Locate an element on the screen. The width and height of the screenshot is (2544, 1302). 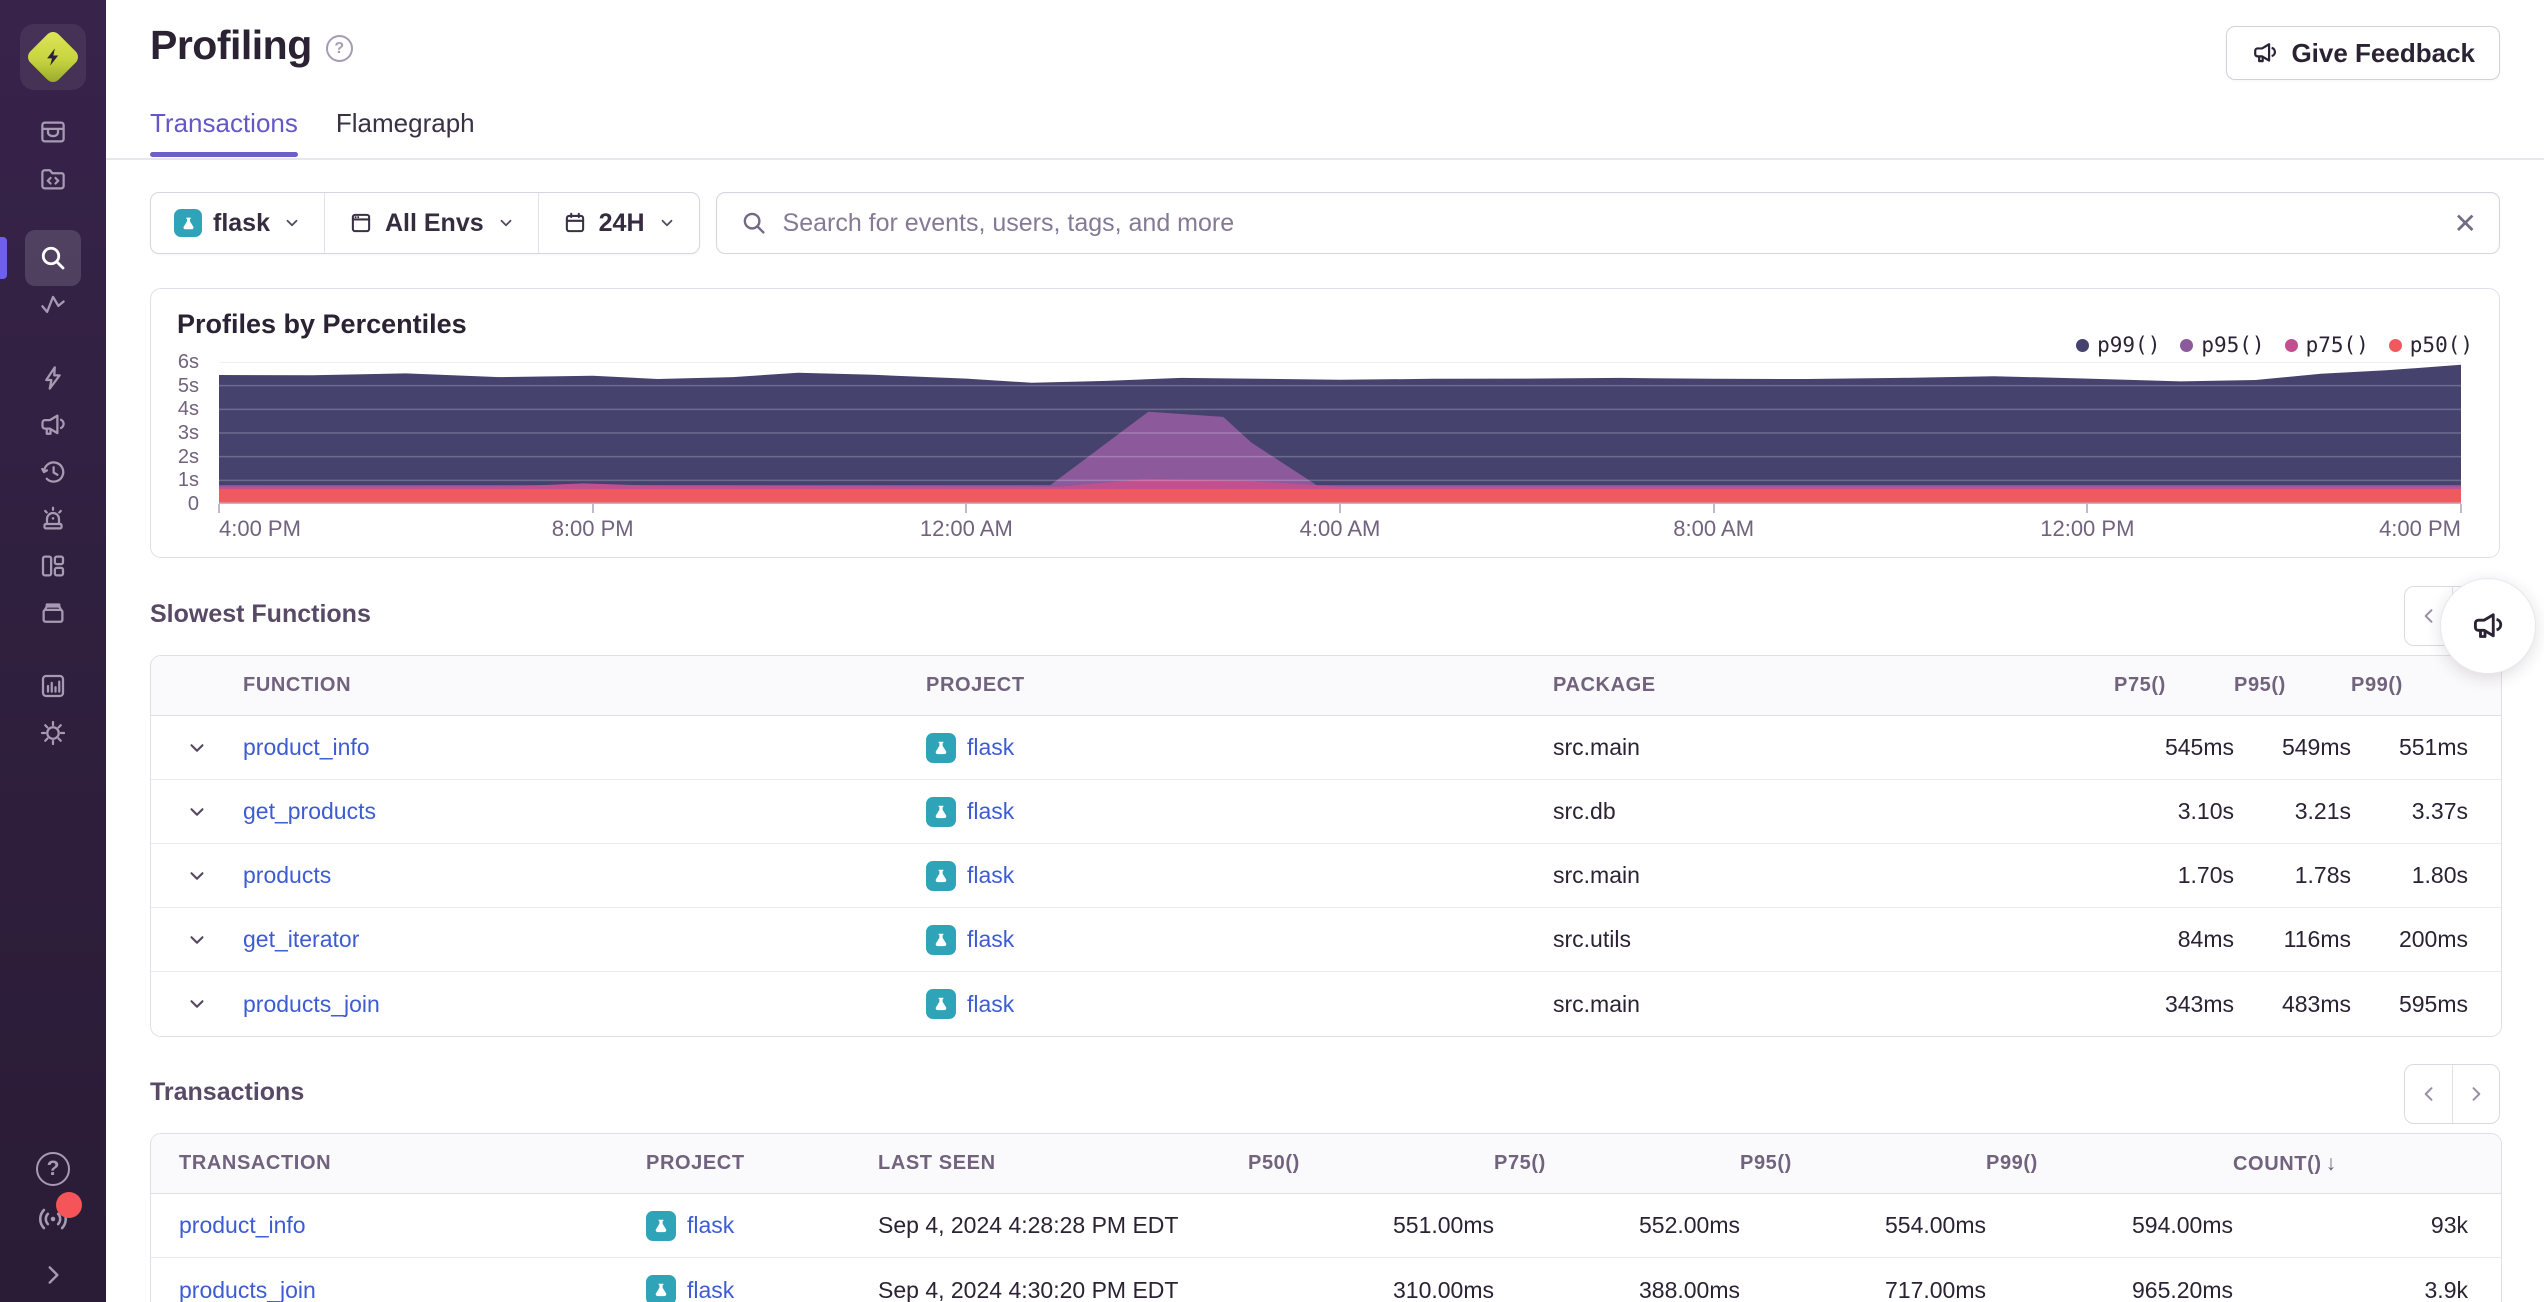
chart-legend: p99() p95() p75() p50() is located at coordinates (2274, 345).